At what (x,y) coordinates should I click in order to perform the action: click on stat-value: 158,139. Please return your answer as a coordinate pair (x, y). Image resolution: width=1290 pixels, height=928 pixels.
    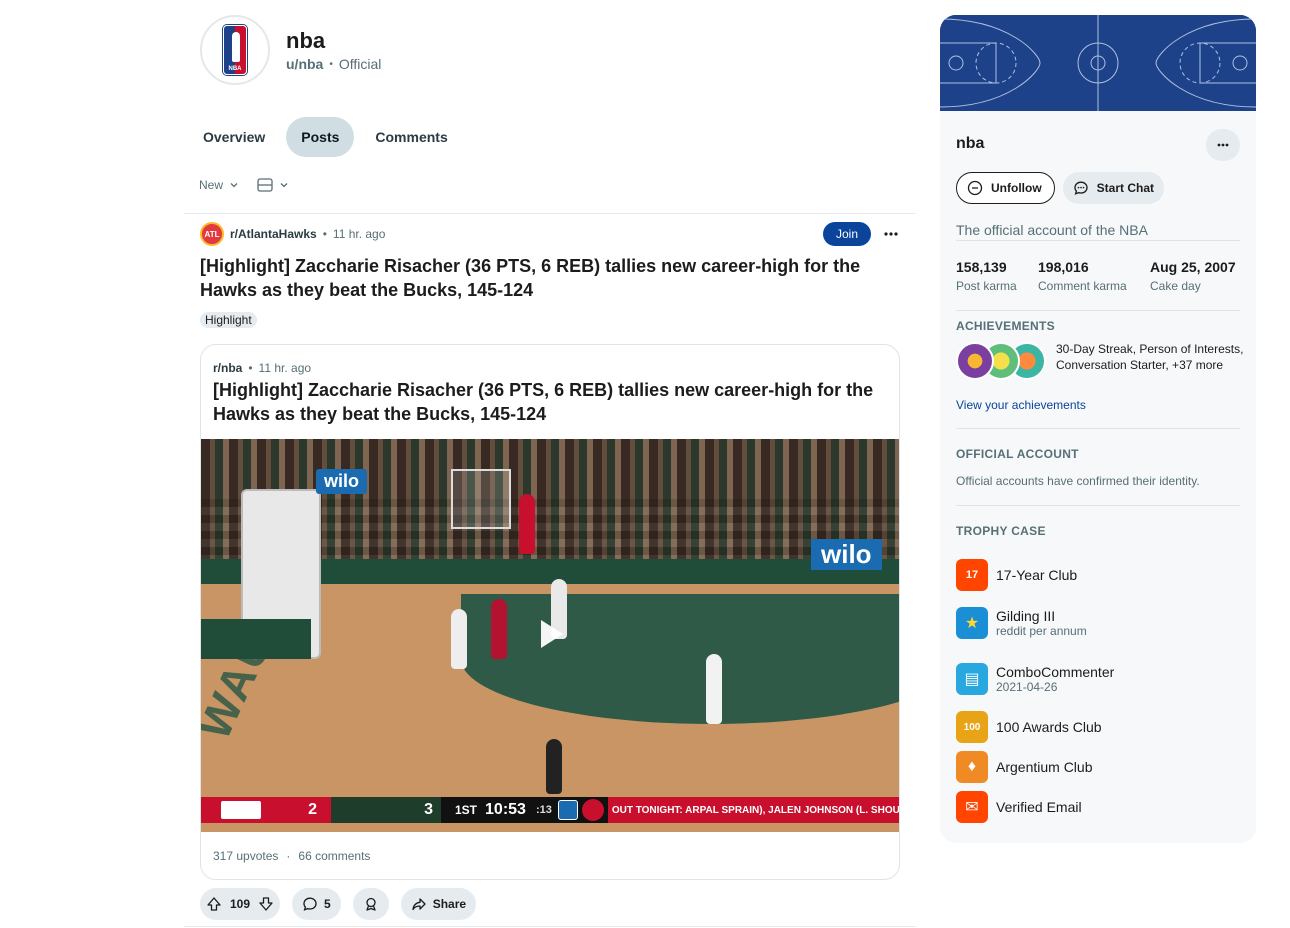
    Looking at the image, I should click on (981, 267).